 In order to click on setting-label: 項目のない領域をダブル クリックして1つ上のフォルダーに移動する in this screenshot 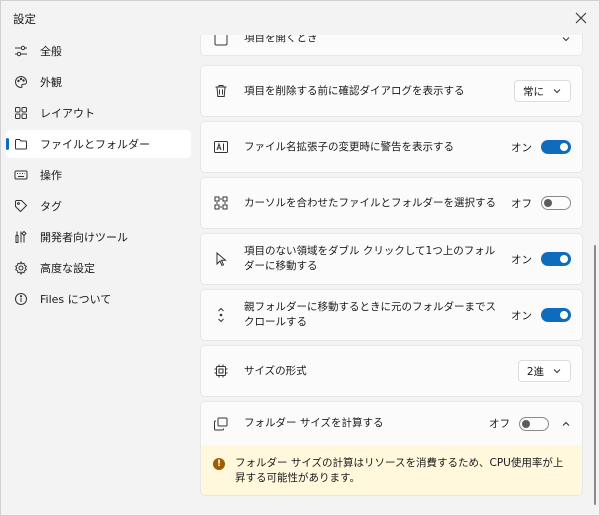, I will do `click(370, 258)`.